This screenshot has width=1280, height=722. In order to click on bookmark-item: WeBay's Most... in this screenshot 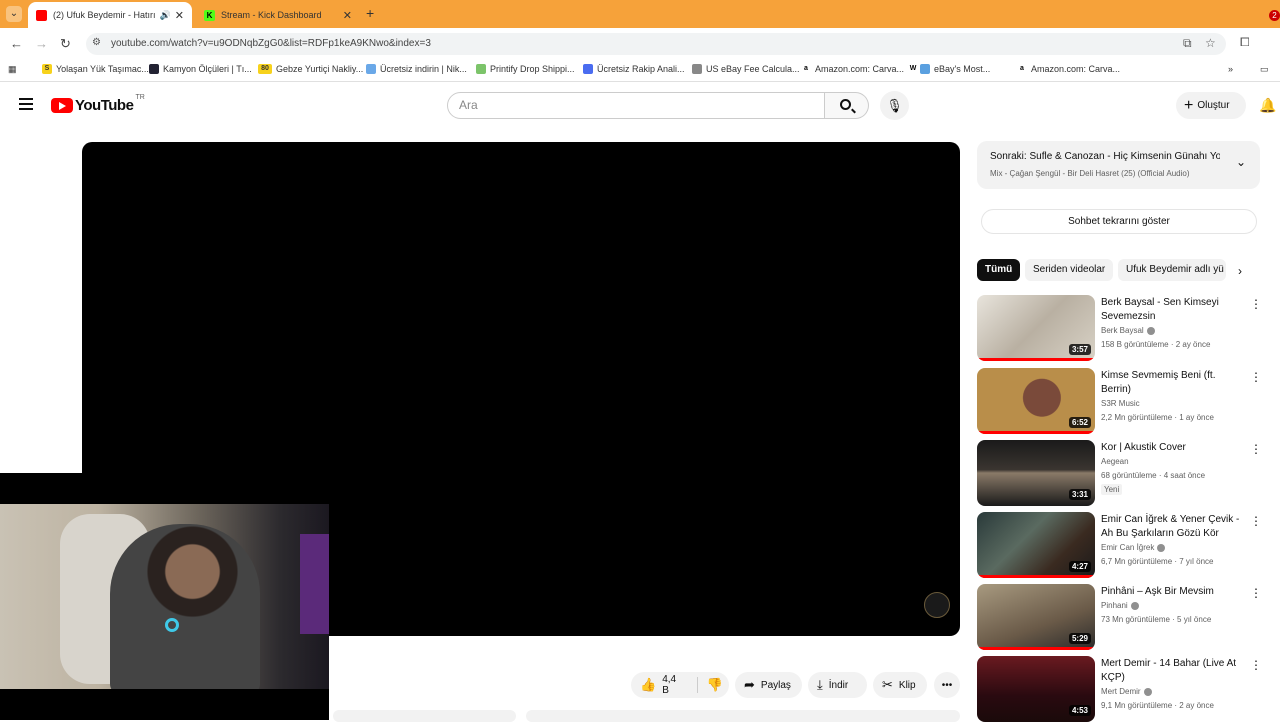, I will do `click(949, 69)`.